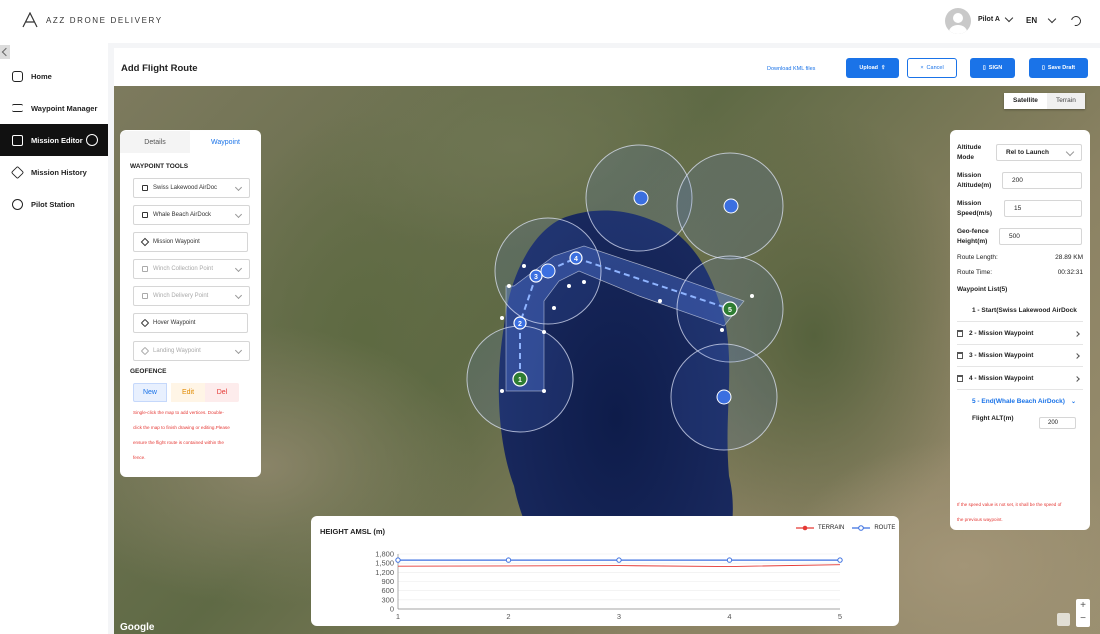 The height and width of the screenshot is (634, 1100). I want to click on mission-altitude-input: 200, so click(1042, 180).